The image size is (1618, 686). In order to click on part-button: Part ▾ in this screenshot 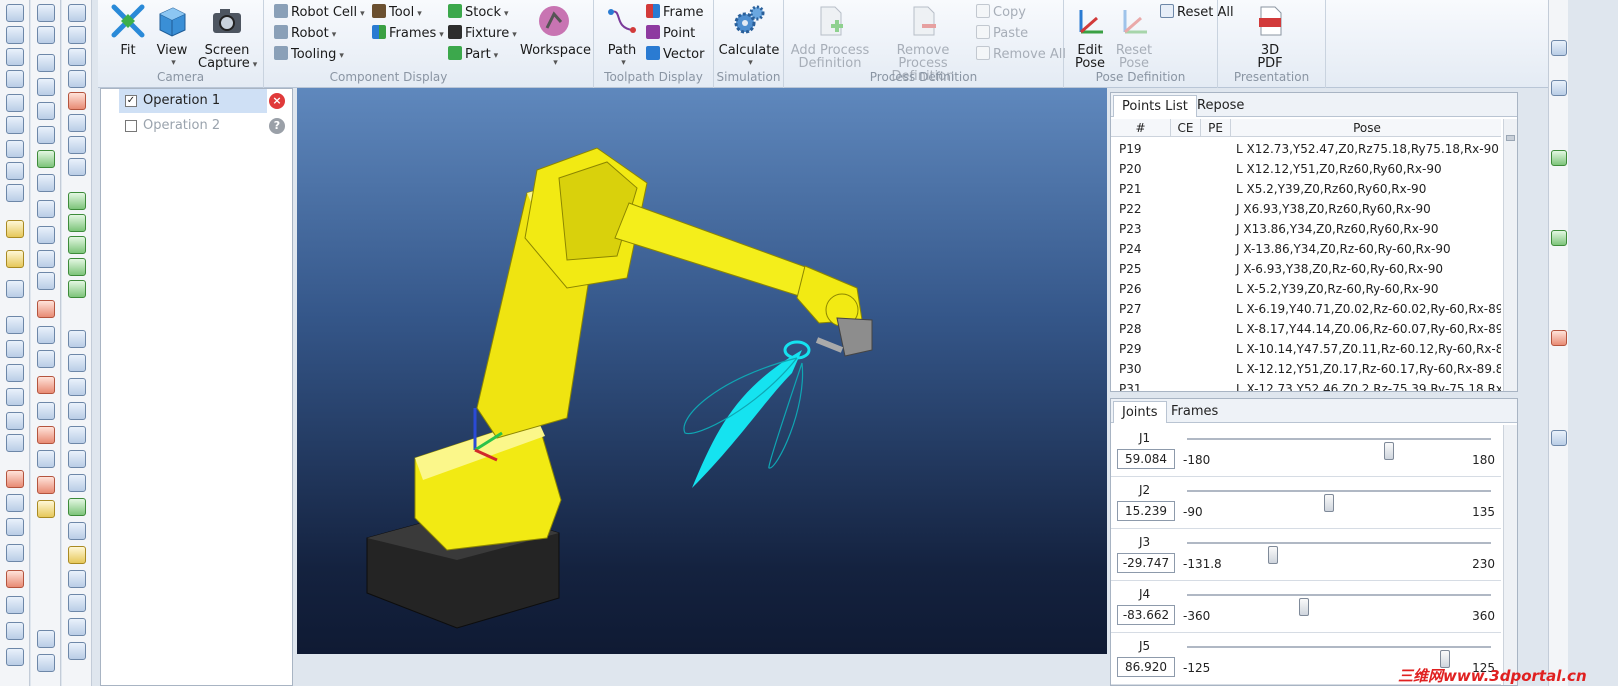, I will do `click(473, 55)`.